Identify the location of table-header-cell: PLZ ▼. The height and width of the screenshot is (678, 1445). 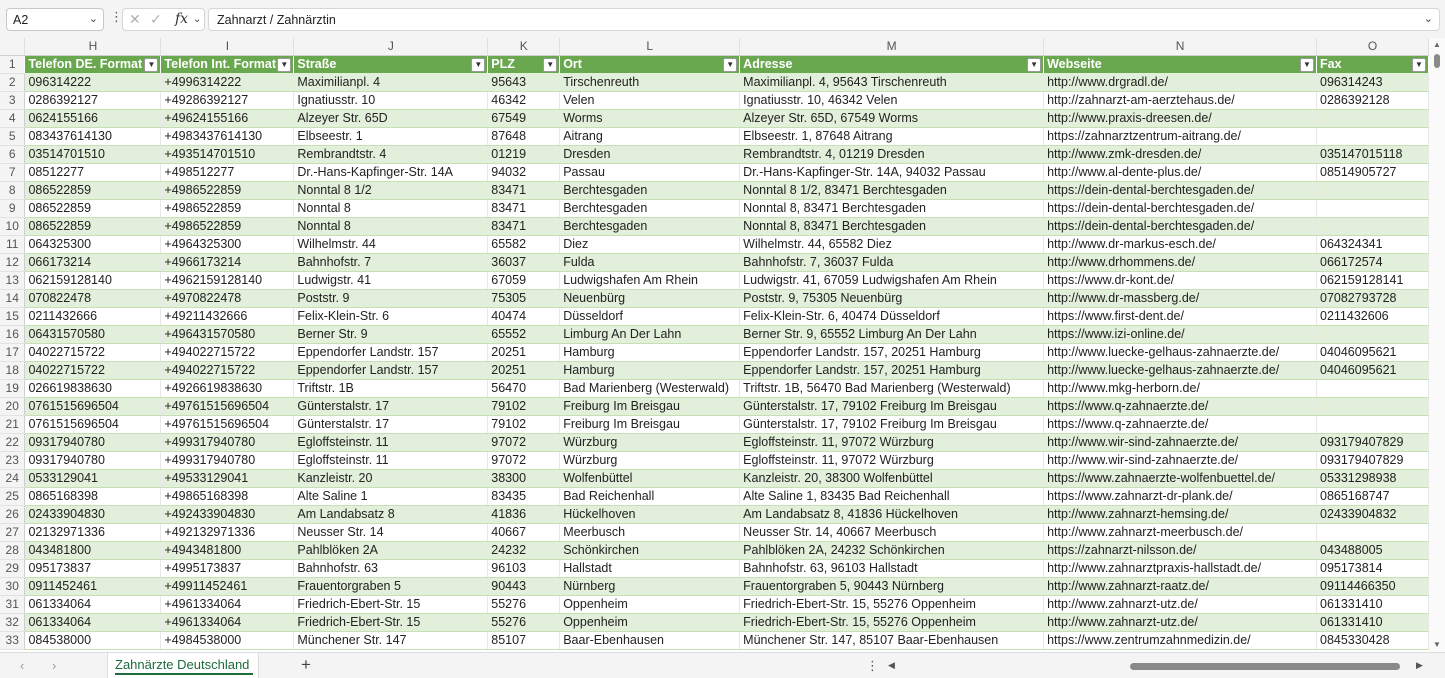
(524, 64).